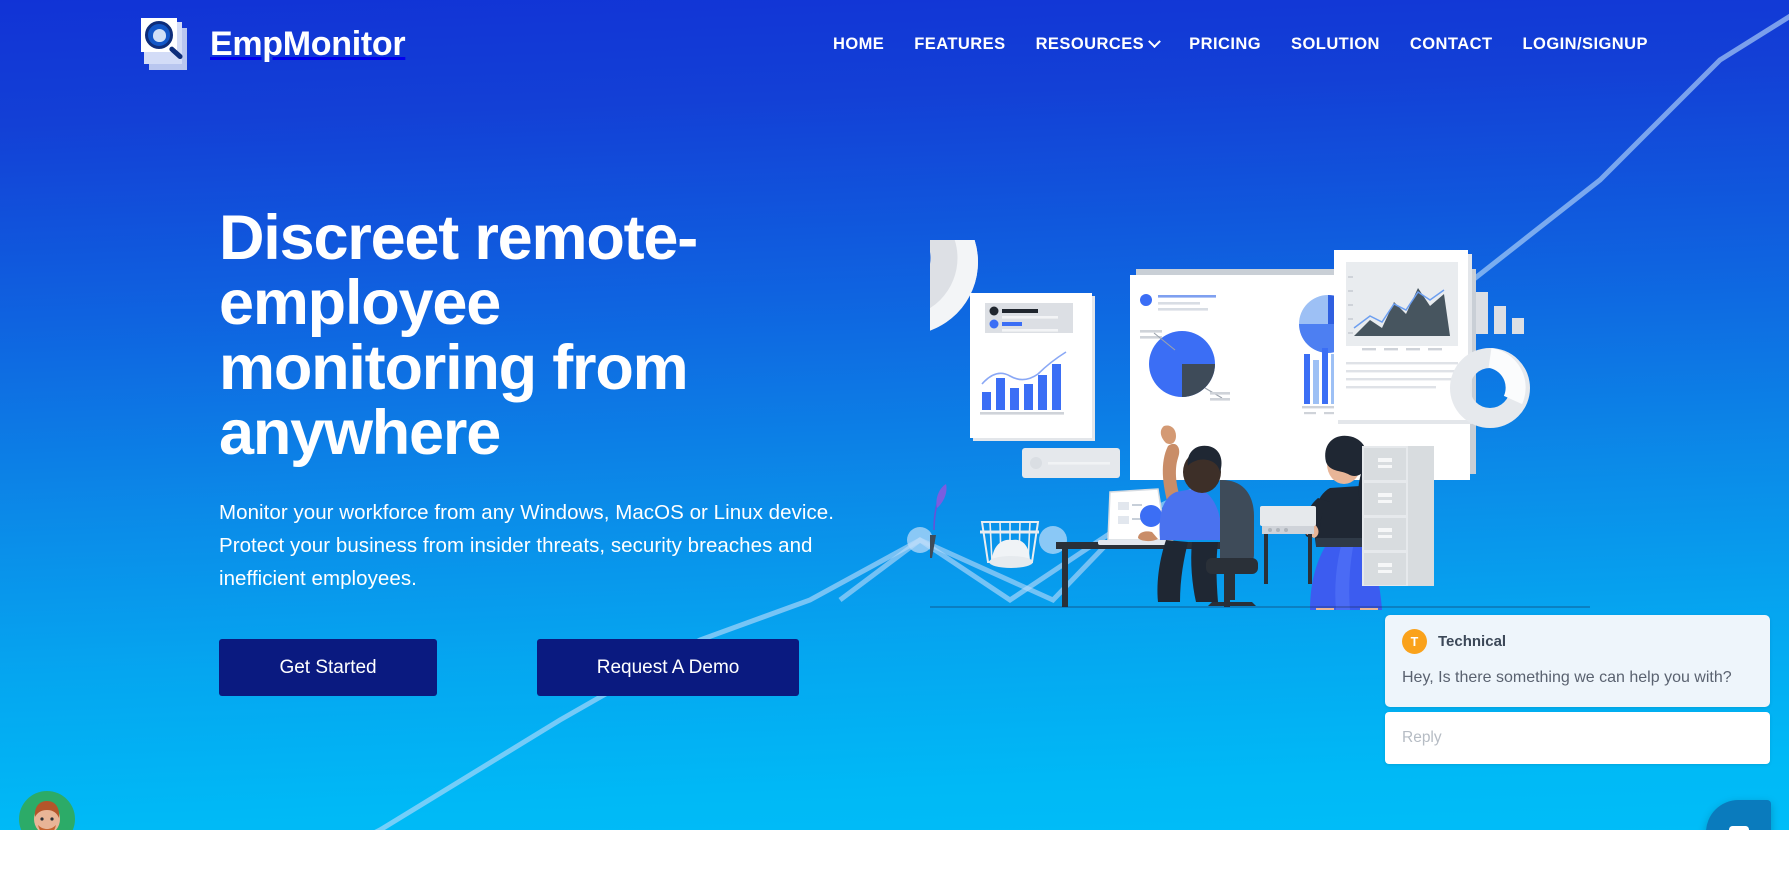 Image resolution: width=1789 pixels, height=872 pixels. I want to click on nav-item-solution-label: SOLUTION, so click(1335, 43).